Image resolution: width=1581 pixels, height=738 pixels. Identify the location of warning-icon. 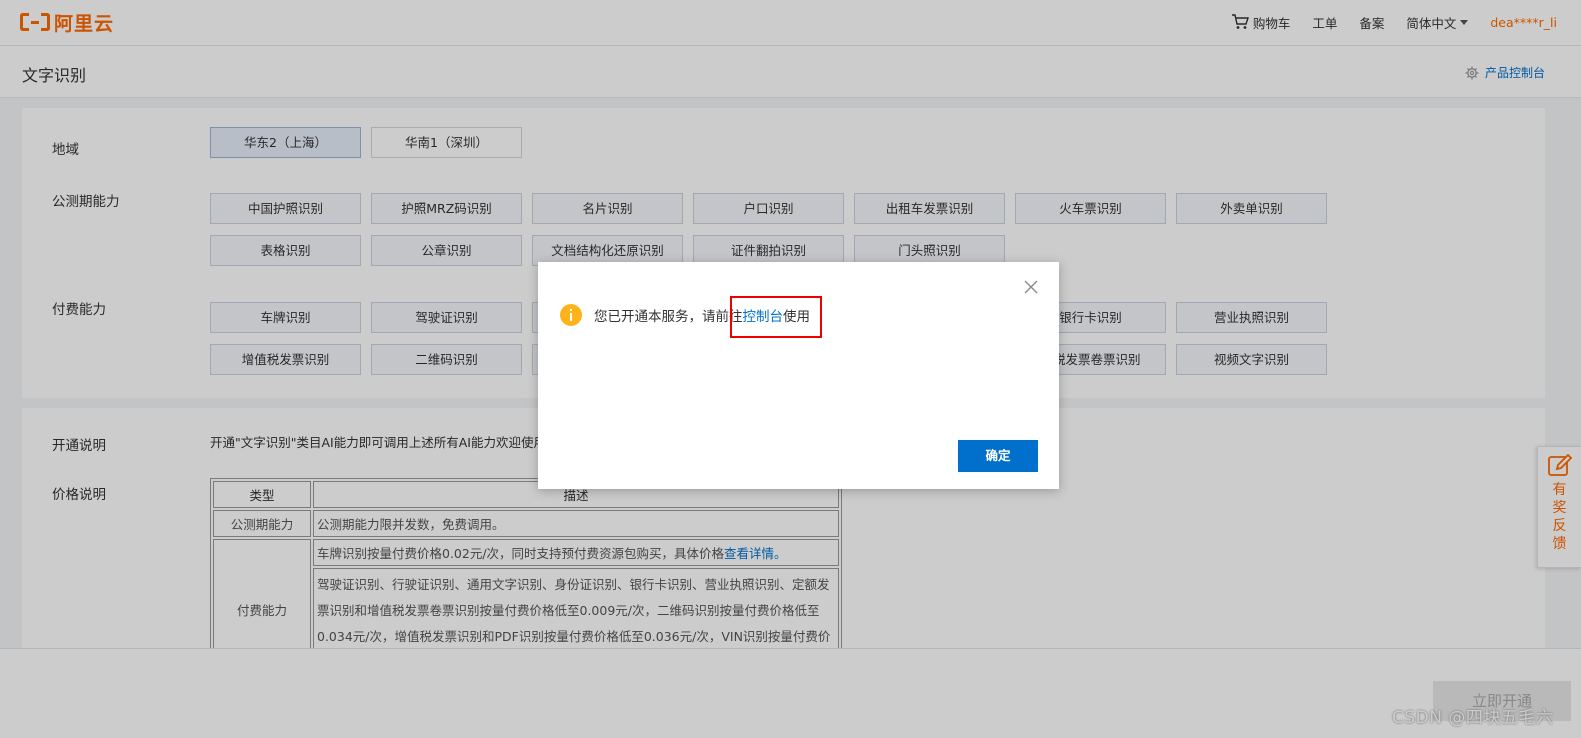
(571, 315).